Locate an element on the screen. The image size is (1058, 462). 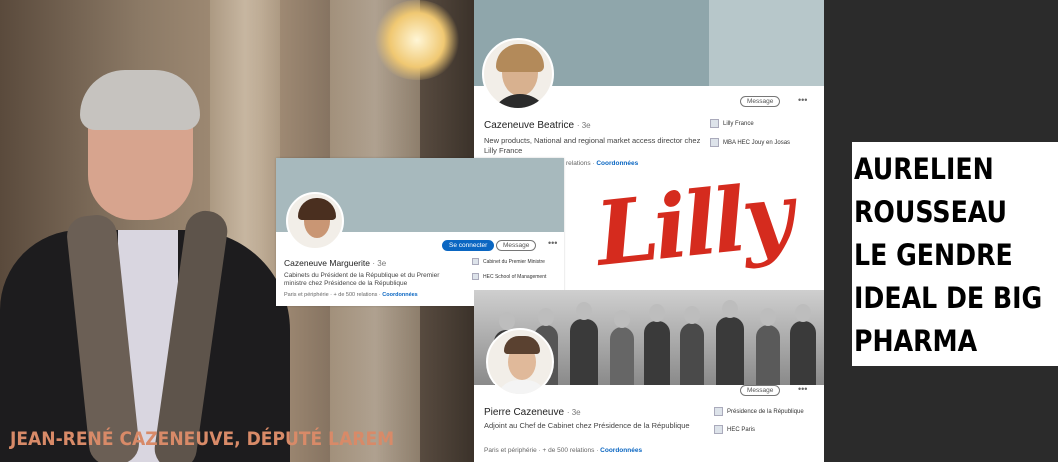
headline-line: AURELIEN is located at coordinates (924, 169).